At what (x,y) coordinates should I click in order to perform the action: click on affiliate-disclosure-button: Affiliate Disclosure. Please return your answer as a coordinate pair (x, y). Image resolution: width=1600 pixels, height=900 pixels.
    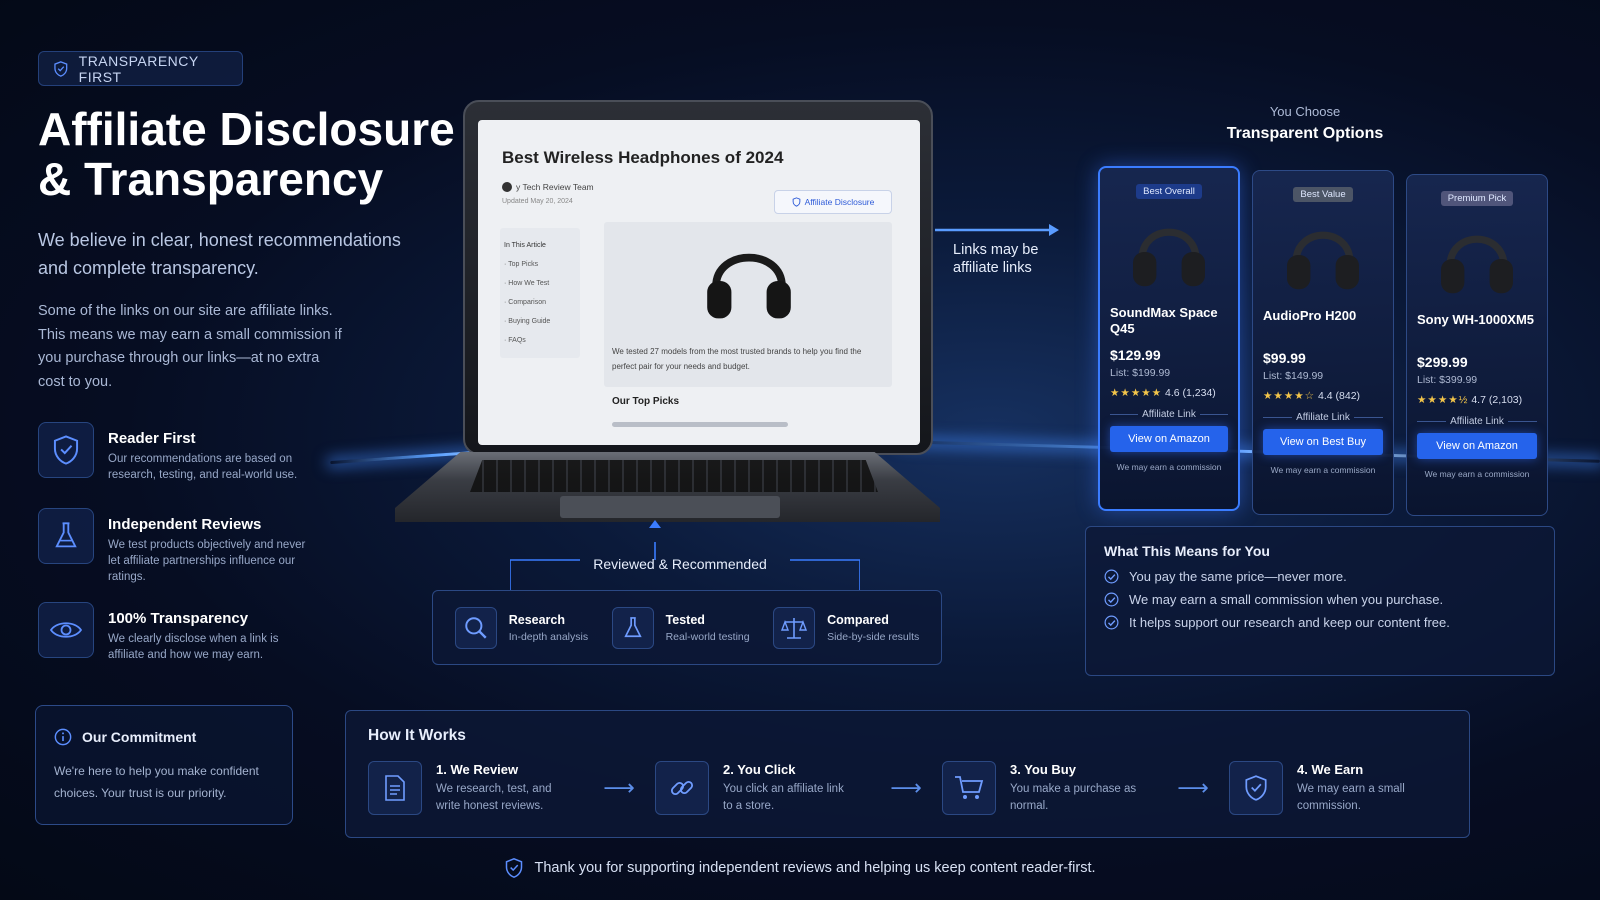
    Looking at the image, I should click on (833, 202).